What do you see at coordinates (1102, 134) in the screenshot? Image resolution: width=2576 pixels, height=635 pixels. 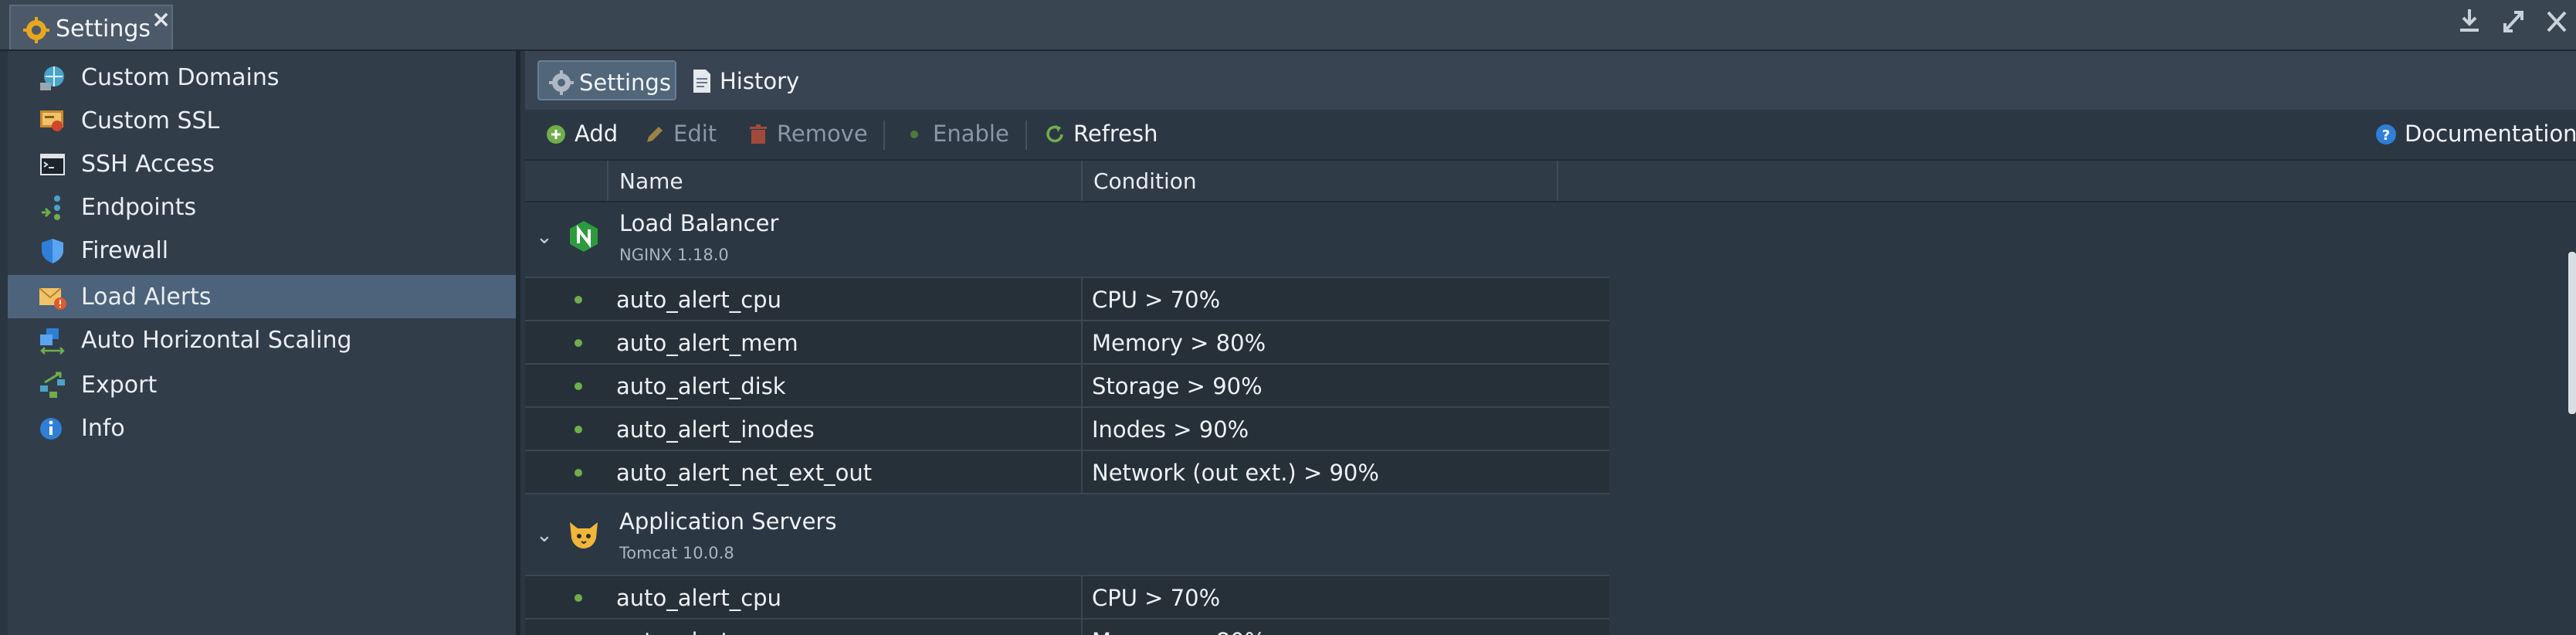 I see `refresh-button: Refresh` at bounding box center [1102, 134].